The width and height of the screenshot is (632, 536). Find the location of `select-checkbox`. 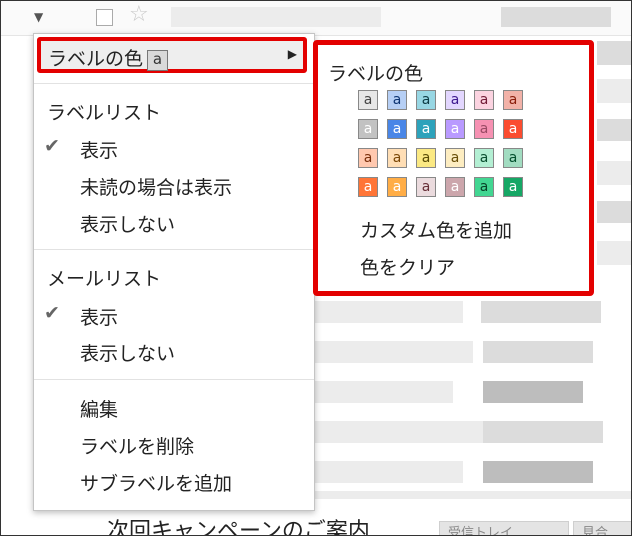

select-checkbox is located at coordinates (104, 17).